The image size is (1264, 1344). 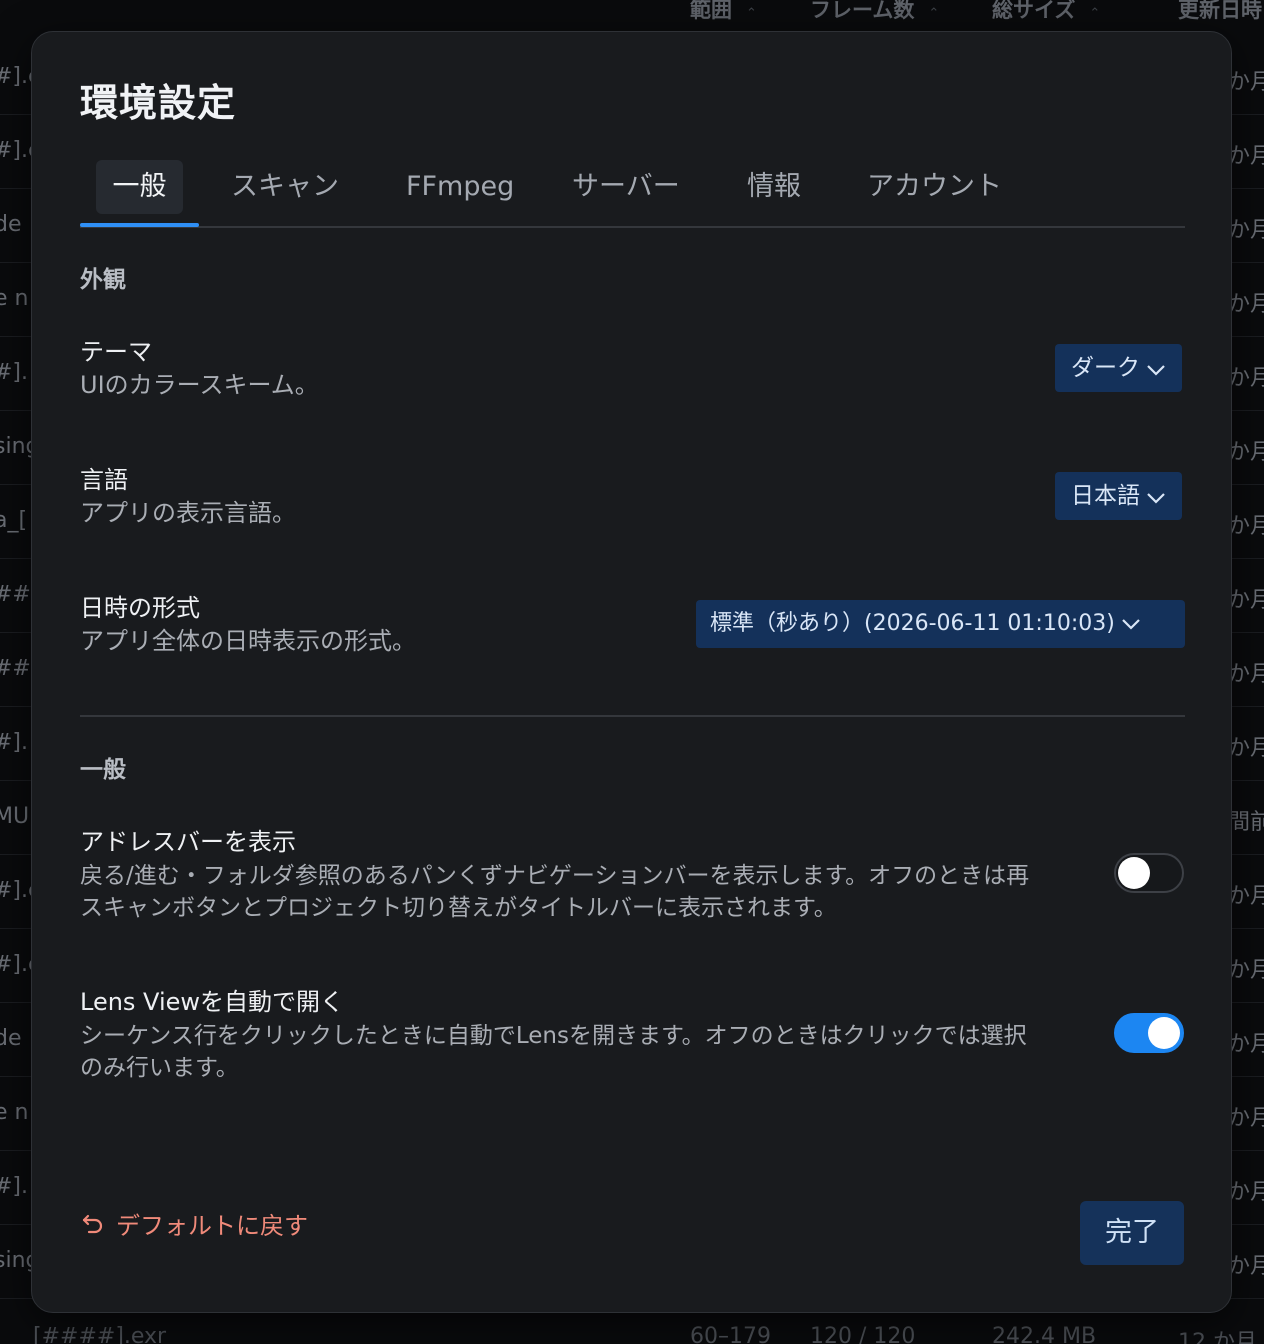 What do you see at coordinates (912, 623) in the screenshot?
I see `datetime-format-select-value: 標準（秒あり）(2026-06-11 01:10:03)` at bounding box center [912, 623].